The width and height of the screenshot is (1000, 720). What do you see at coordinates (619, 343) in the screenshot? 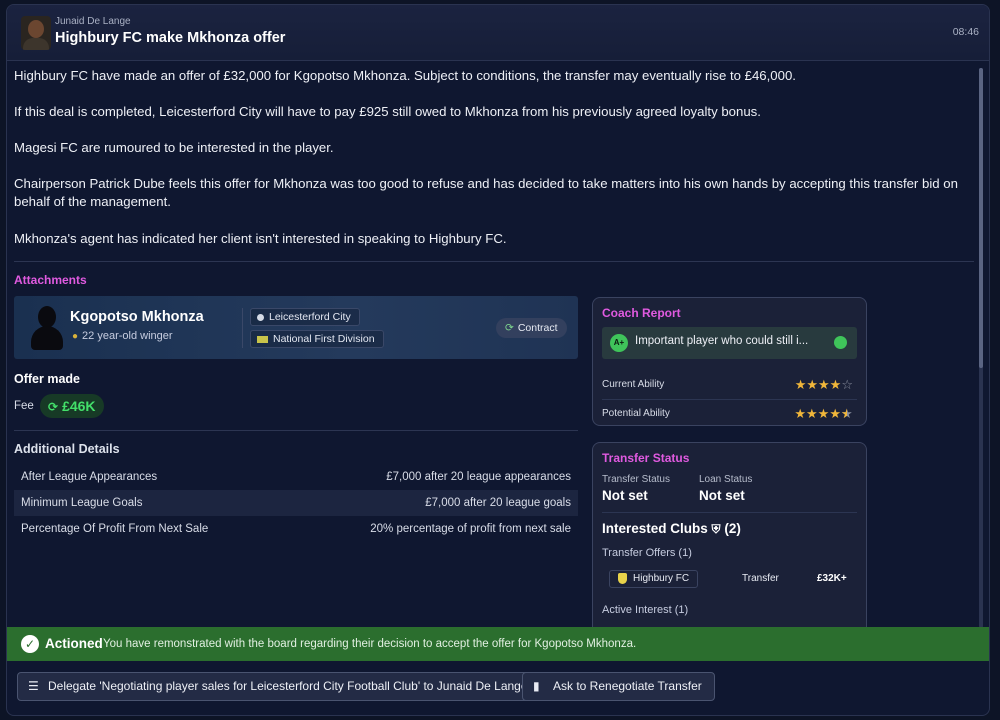
I see `grade-badge: A+` at bounding box center [619, 343].